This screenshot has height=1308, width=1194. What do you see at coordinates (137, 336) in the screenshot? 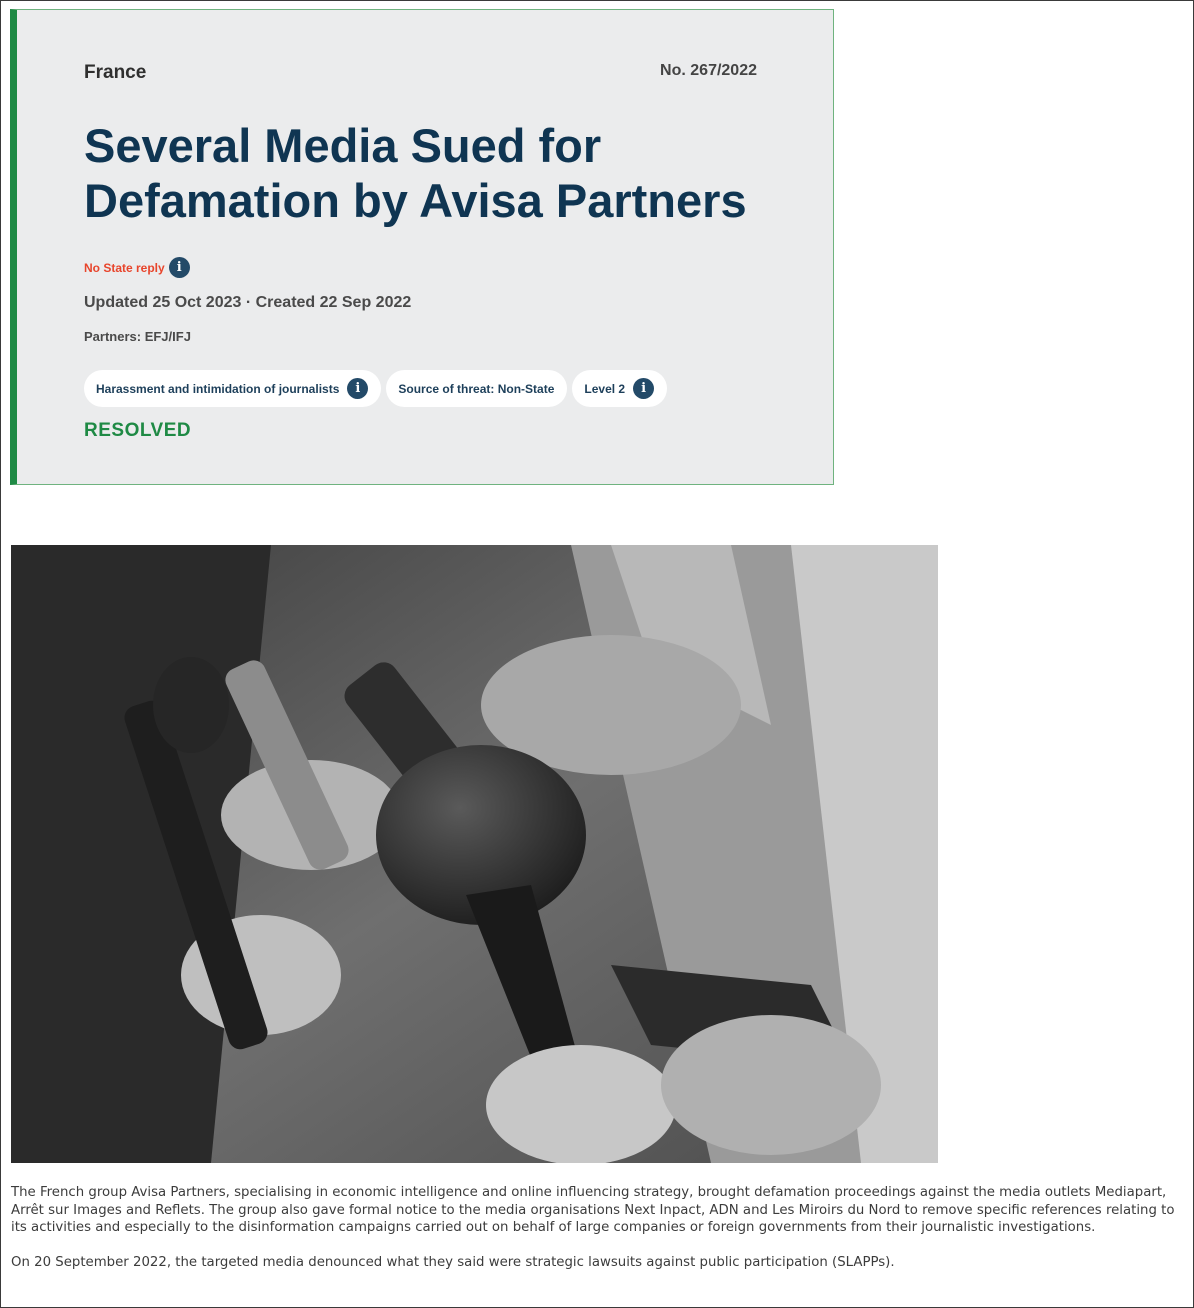
I see `partners-line: Partners: EFJ/IFJ` at bounding box center [137, 336].